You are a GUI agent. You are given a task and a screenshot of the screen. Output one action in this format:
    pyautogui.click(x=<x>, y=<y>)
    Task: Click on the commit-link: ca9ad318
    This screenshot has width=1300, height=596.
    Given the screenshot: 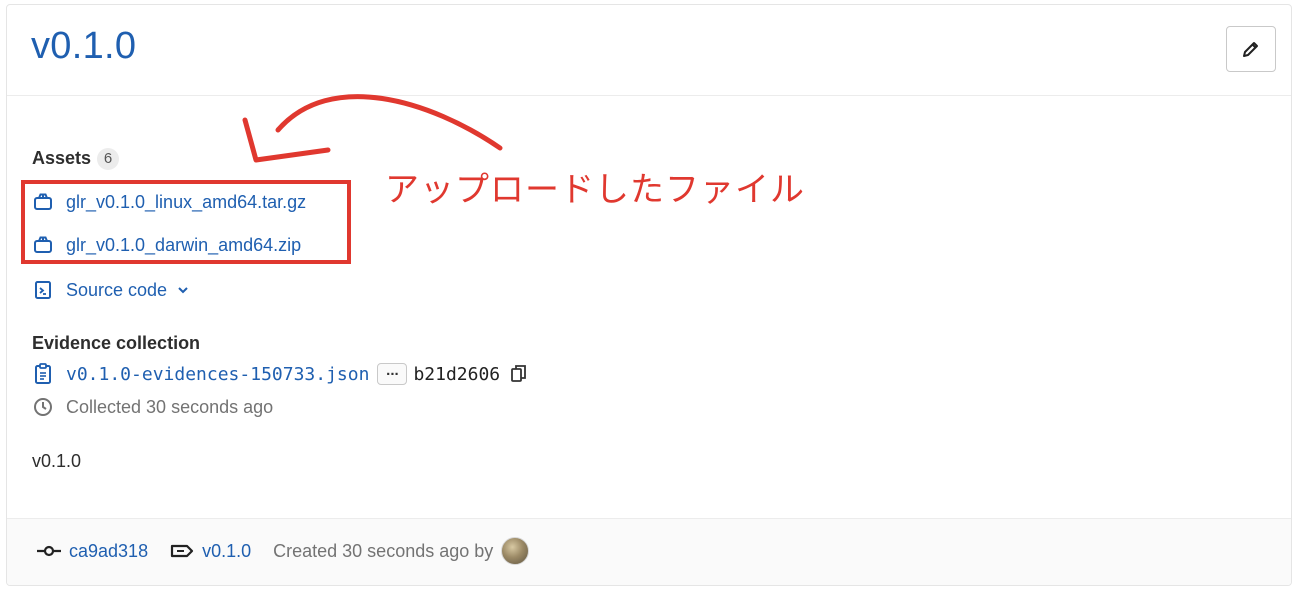 What is the action you would take?
    pyautogui.click(x=108, y=551)
    